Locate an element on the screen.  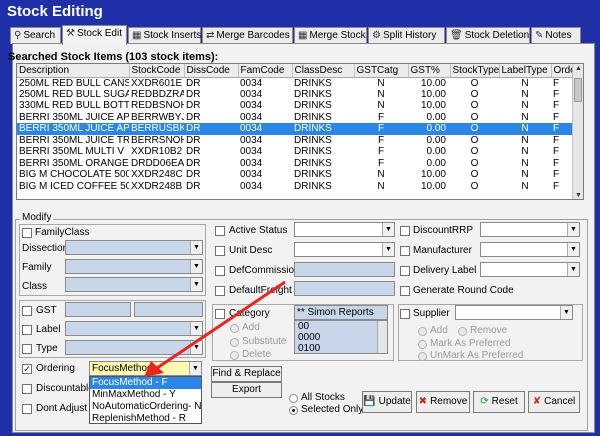
annotation-arrow-line is located at coordinates (221, 325).